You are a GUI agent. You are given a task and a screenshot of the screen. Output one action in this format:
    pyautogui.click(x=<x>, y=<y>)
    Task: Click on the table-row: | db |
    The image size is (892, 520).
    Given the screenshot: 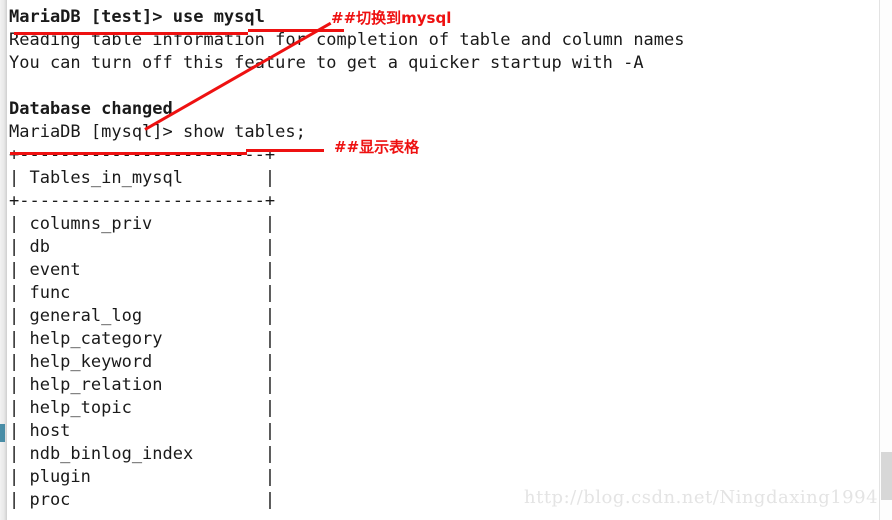 What is the action you would take?
    pyautogui.click(x=142, y=247)
    